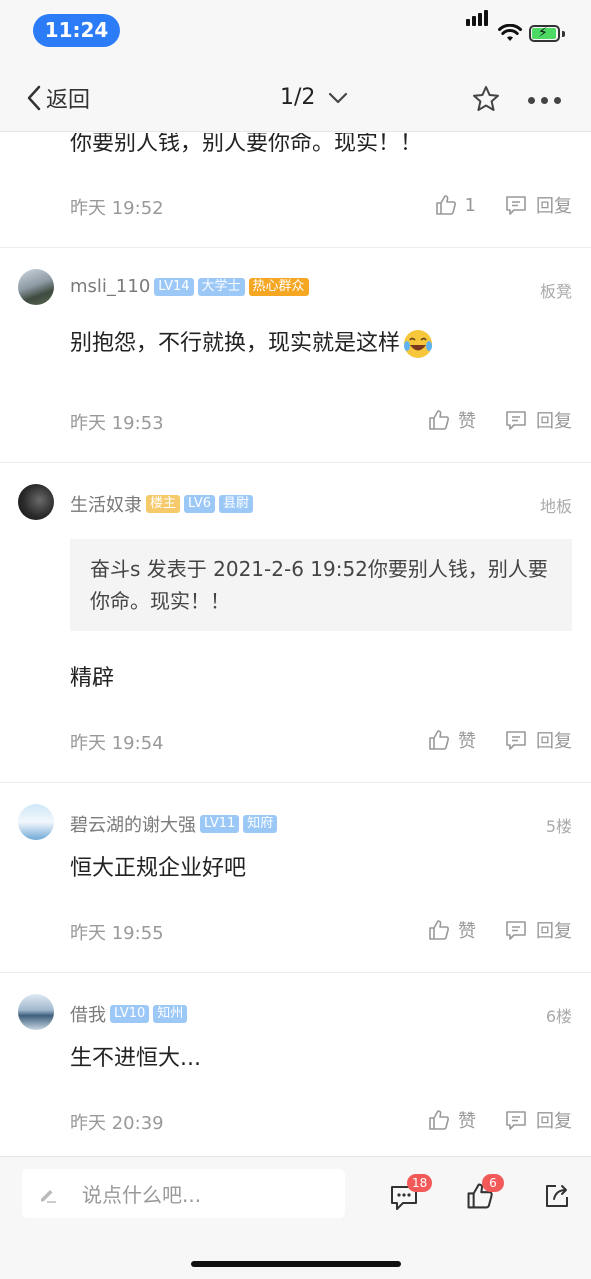 This screenshot has width=591, height=1279. Describe the element at coordinates (485, 1194) in the screenshot. I see `like-post-button: 6` at that location.